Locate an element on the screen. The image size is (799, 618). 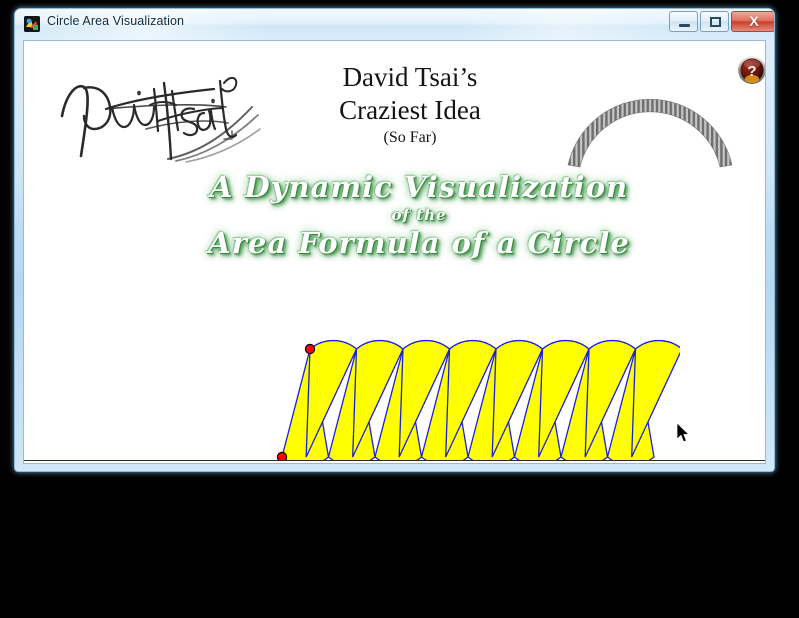
maximize-button is located at coordinates (714, 21).